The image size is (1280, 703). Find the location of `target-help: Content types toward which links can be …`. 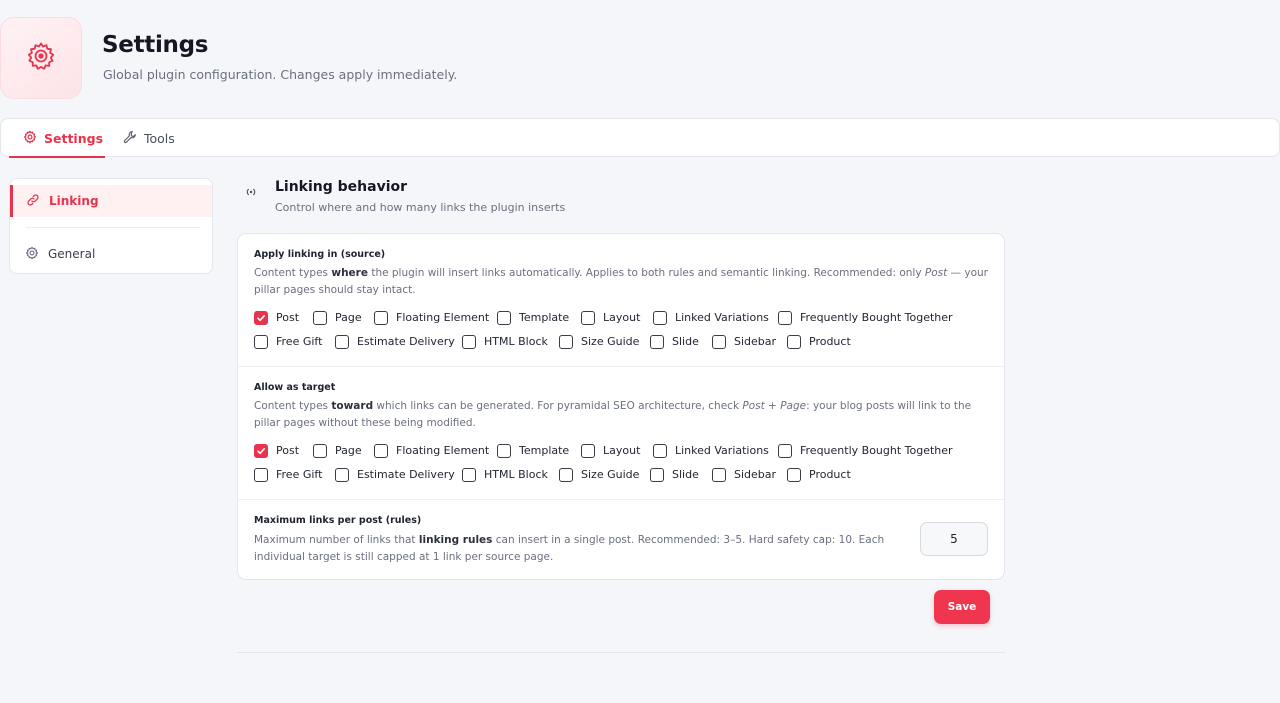

target-help: Content types toward which links can be … is located at coordinates (613, 414).